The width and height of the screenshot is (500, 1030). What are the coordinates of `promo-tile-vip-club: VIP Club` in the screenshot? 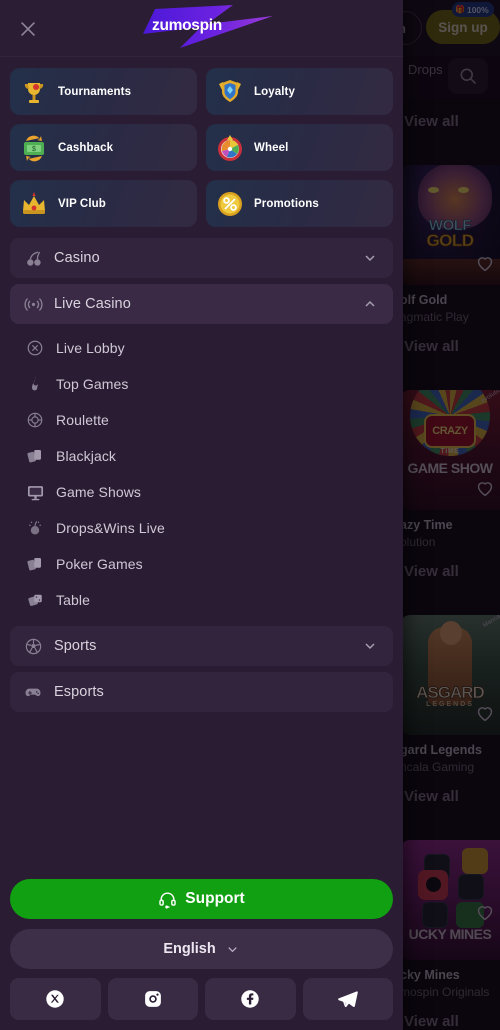 It's located at (103, 203).